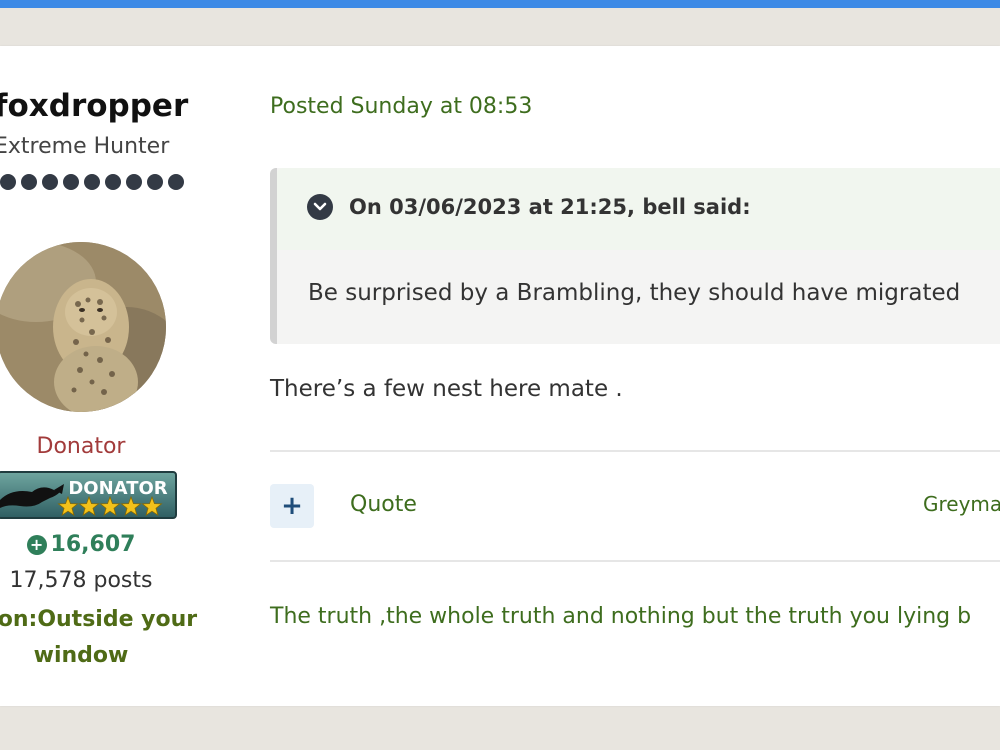 This screenshot has width=1000, height=750. Describe the element at coordinates (401, 106) in the screenshot. I see `post-date: Posted Sunday at 08:53` at that location.